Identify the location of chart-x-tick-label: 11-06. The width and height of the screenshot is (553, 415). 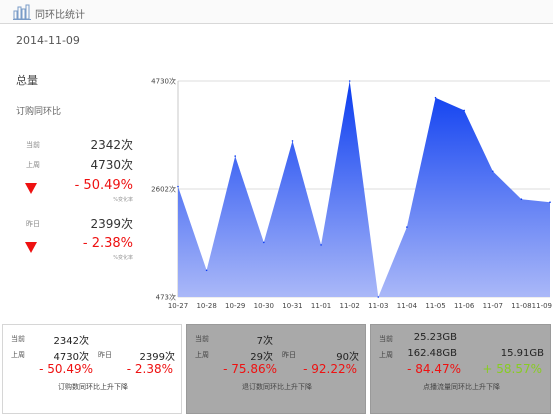
(464, 306).